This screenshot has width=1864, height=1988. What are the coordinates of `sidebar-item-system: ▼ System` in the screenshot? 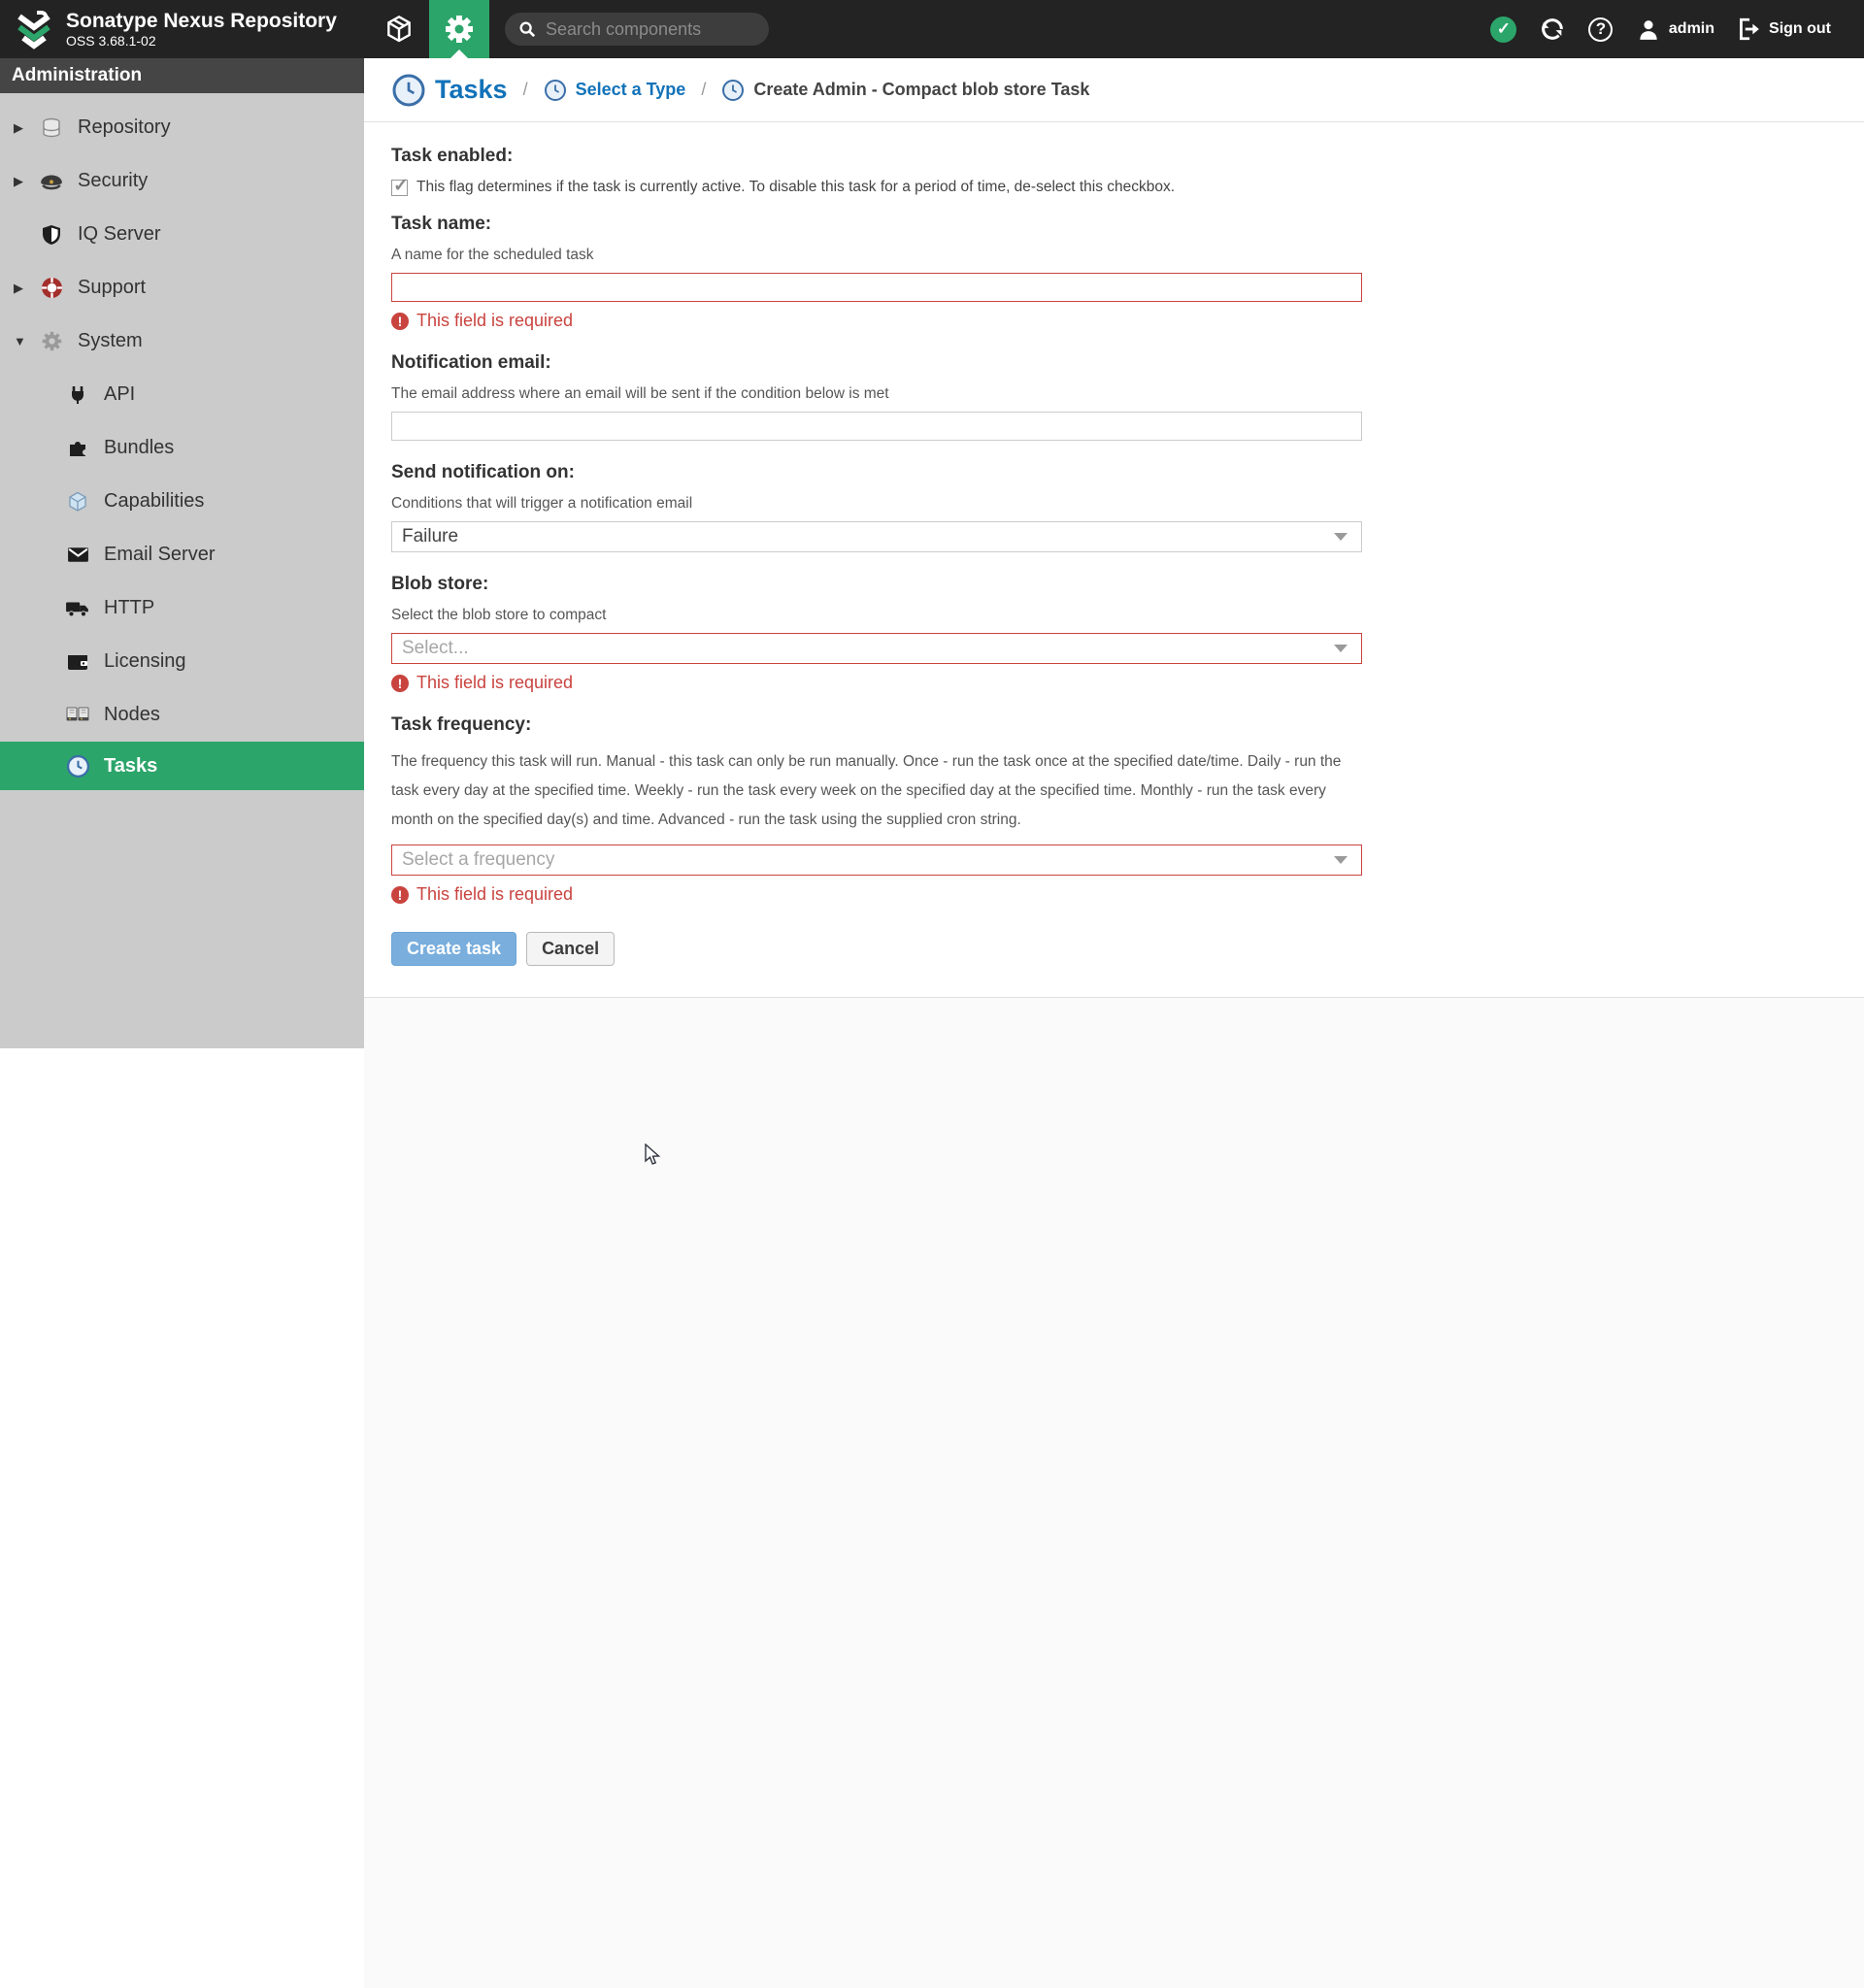 It's located at (182, 341).